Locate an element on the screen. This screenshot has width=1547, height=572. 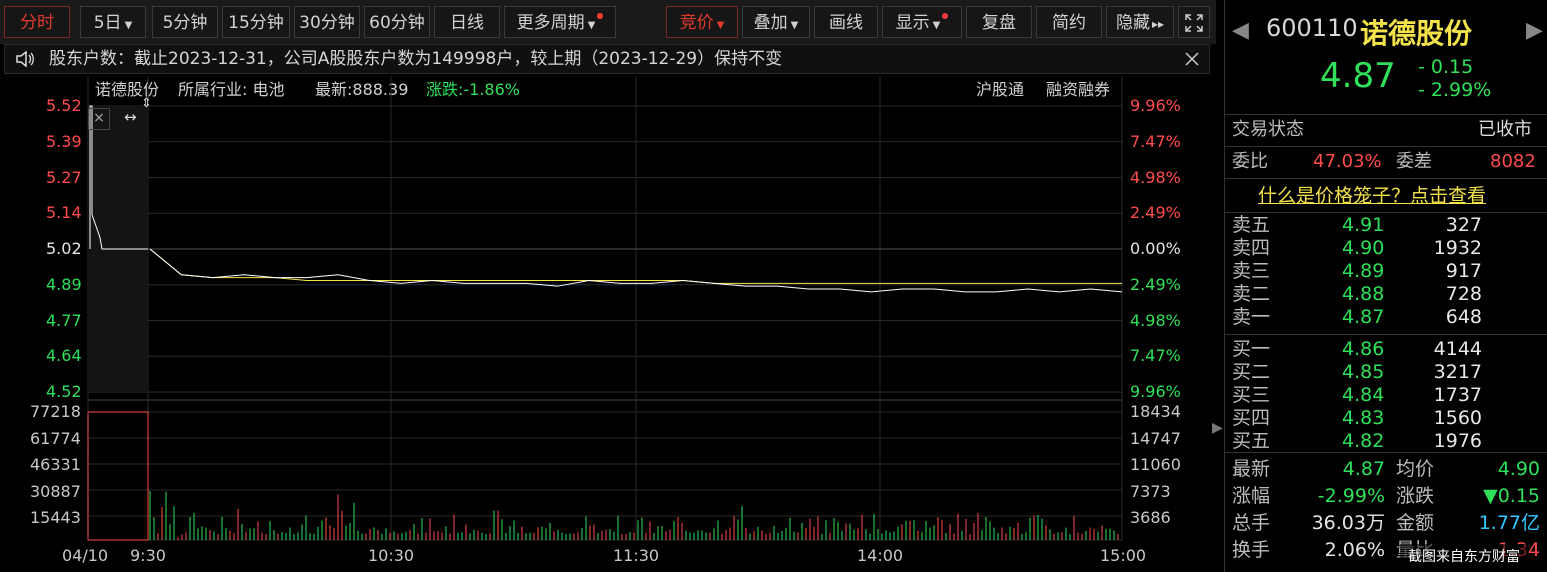
price-tick: 4.89 is located at coordinates (64, 284).